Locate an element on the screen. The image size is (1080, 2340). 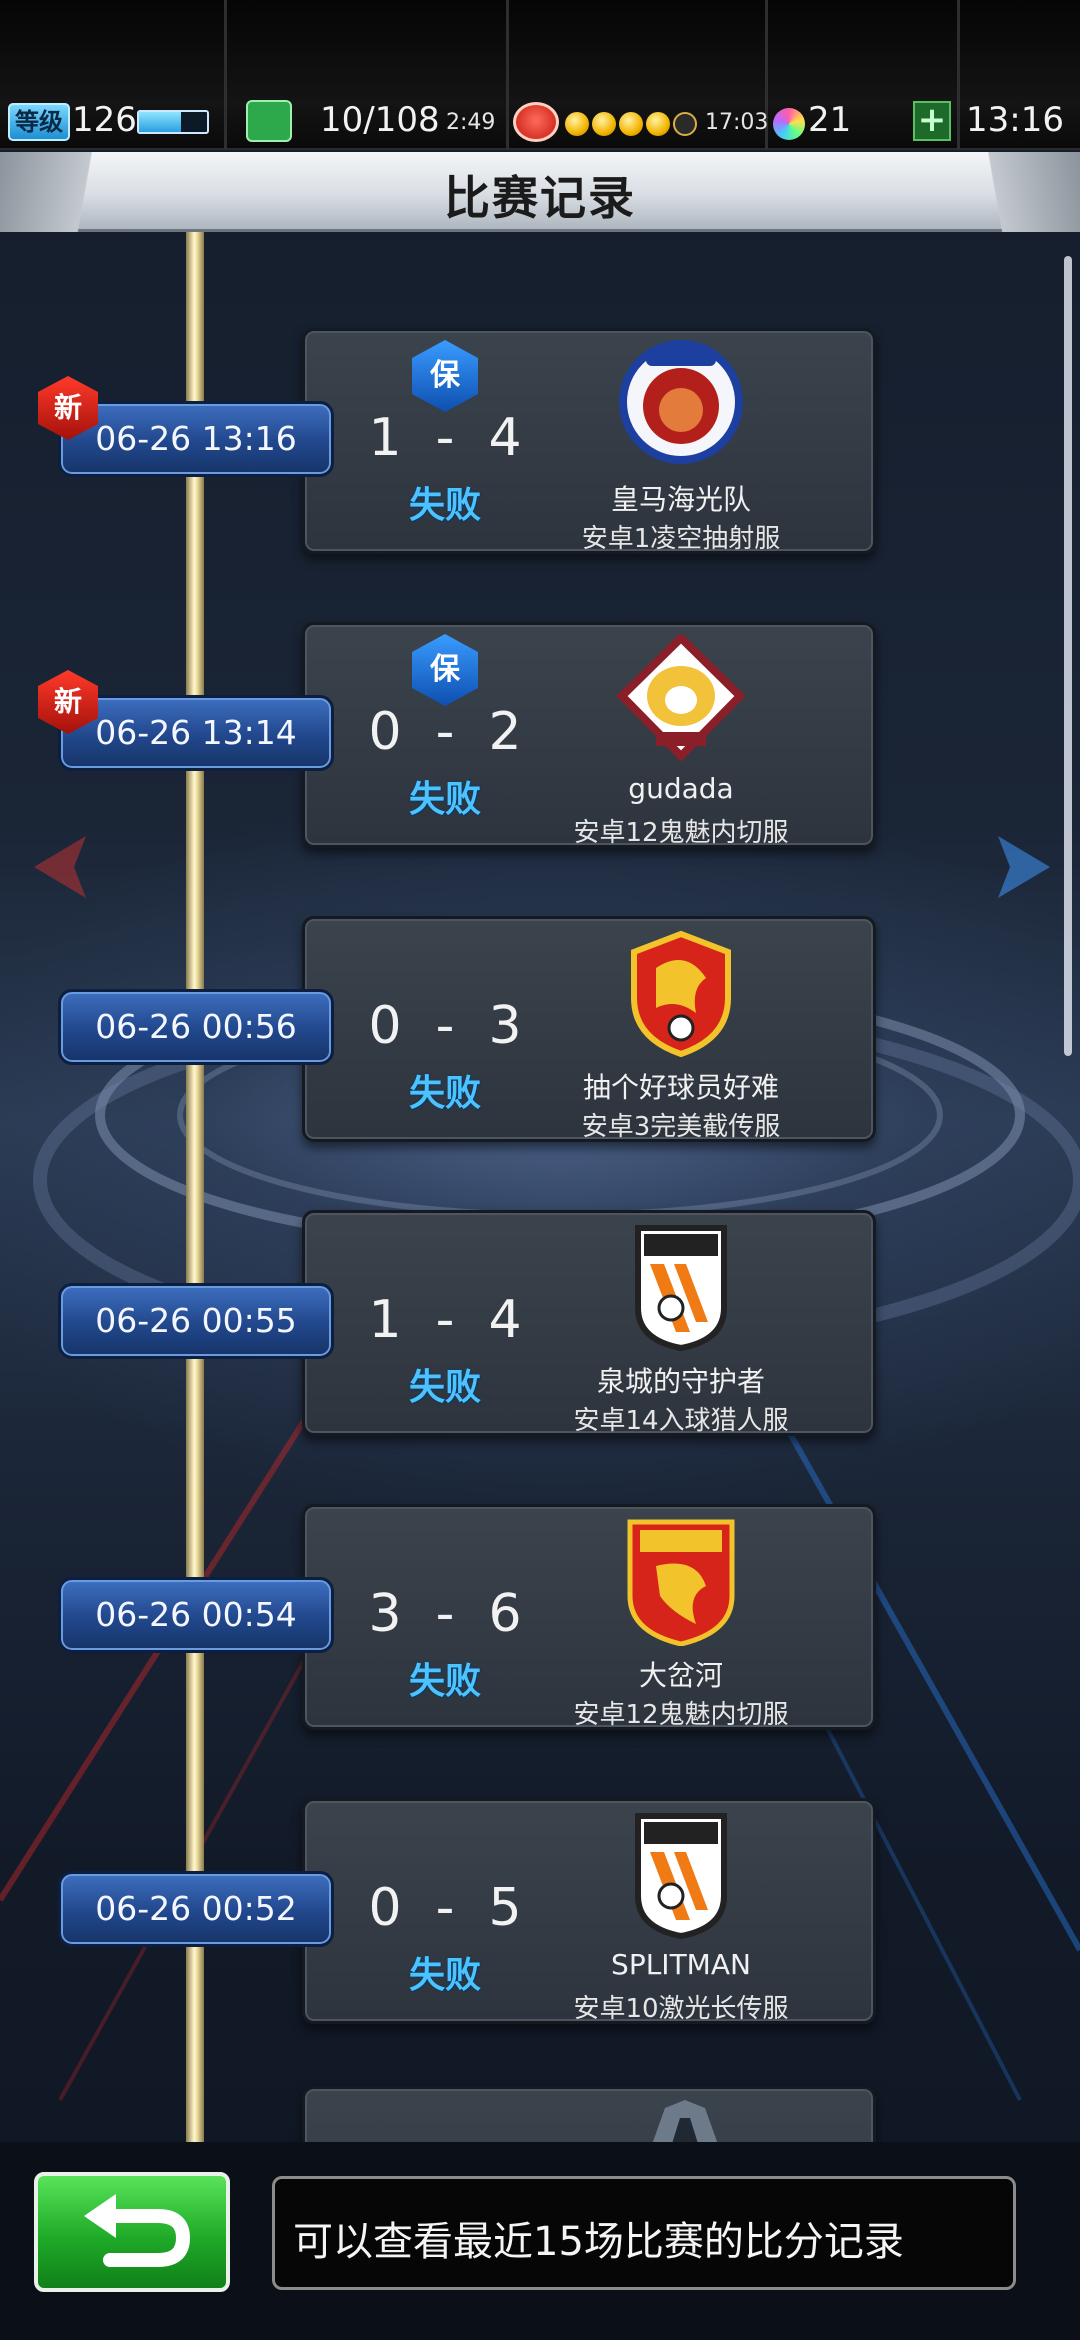
match-score: 0-5 is located at coordinates (445, 1908).